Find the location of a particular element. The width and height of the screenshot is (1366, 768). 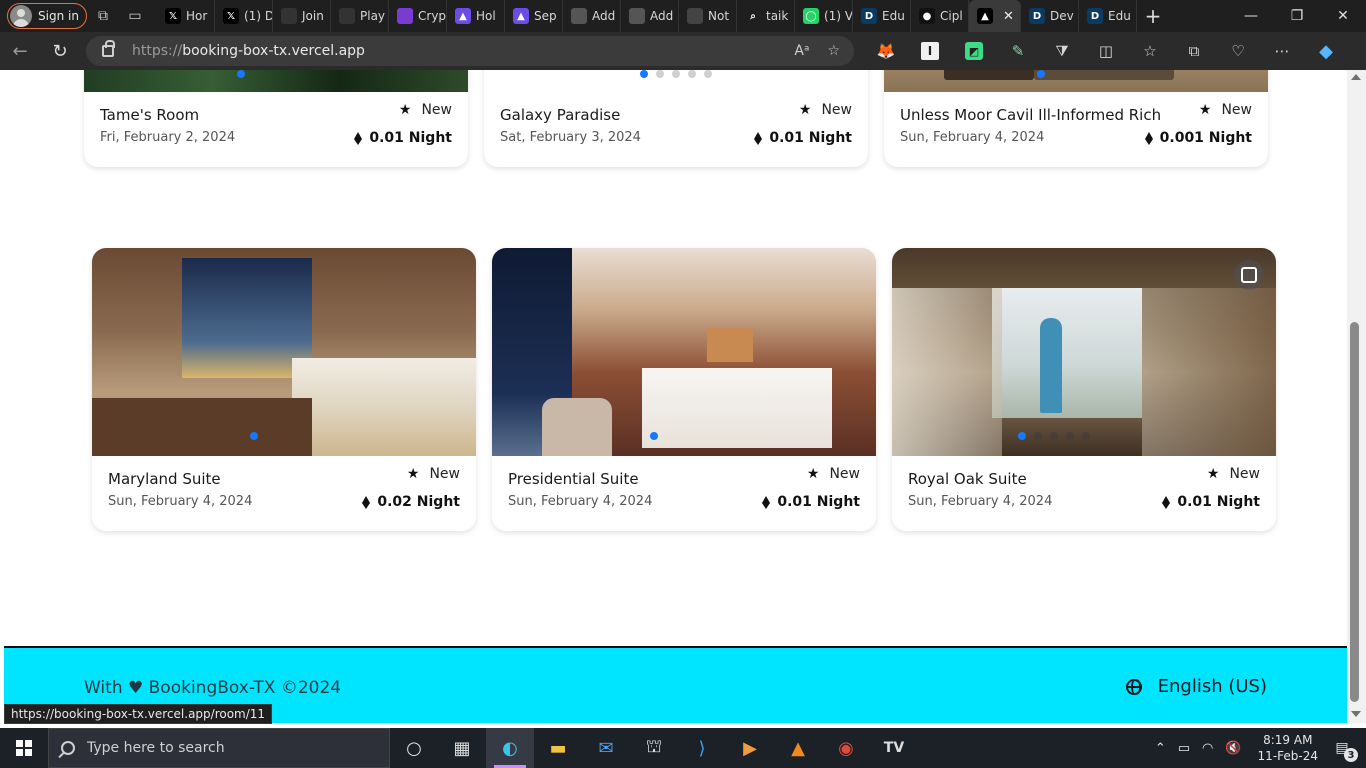

collections-icon: ⧉ is located at coordinates (1194, 51).